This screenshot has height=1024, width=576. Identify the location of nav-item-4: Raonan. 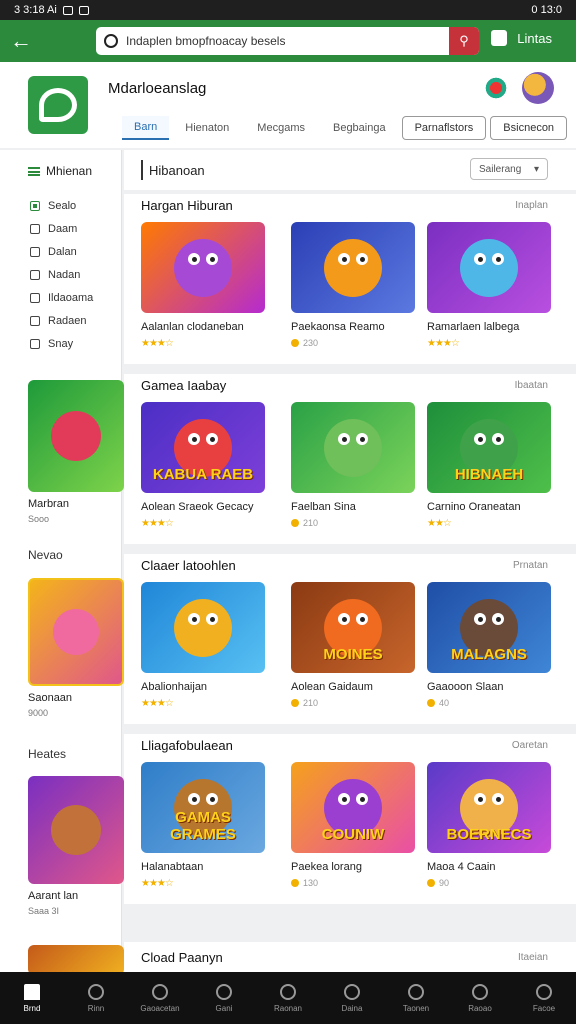
(288, 998).